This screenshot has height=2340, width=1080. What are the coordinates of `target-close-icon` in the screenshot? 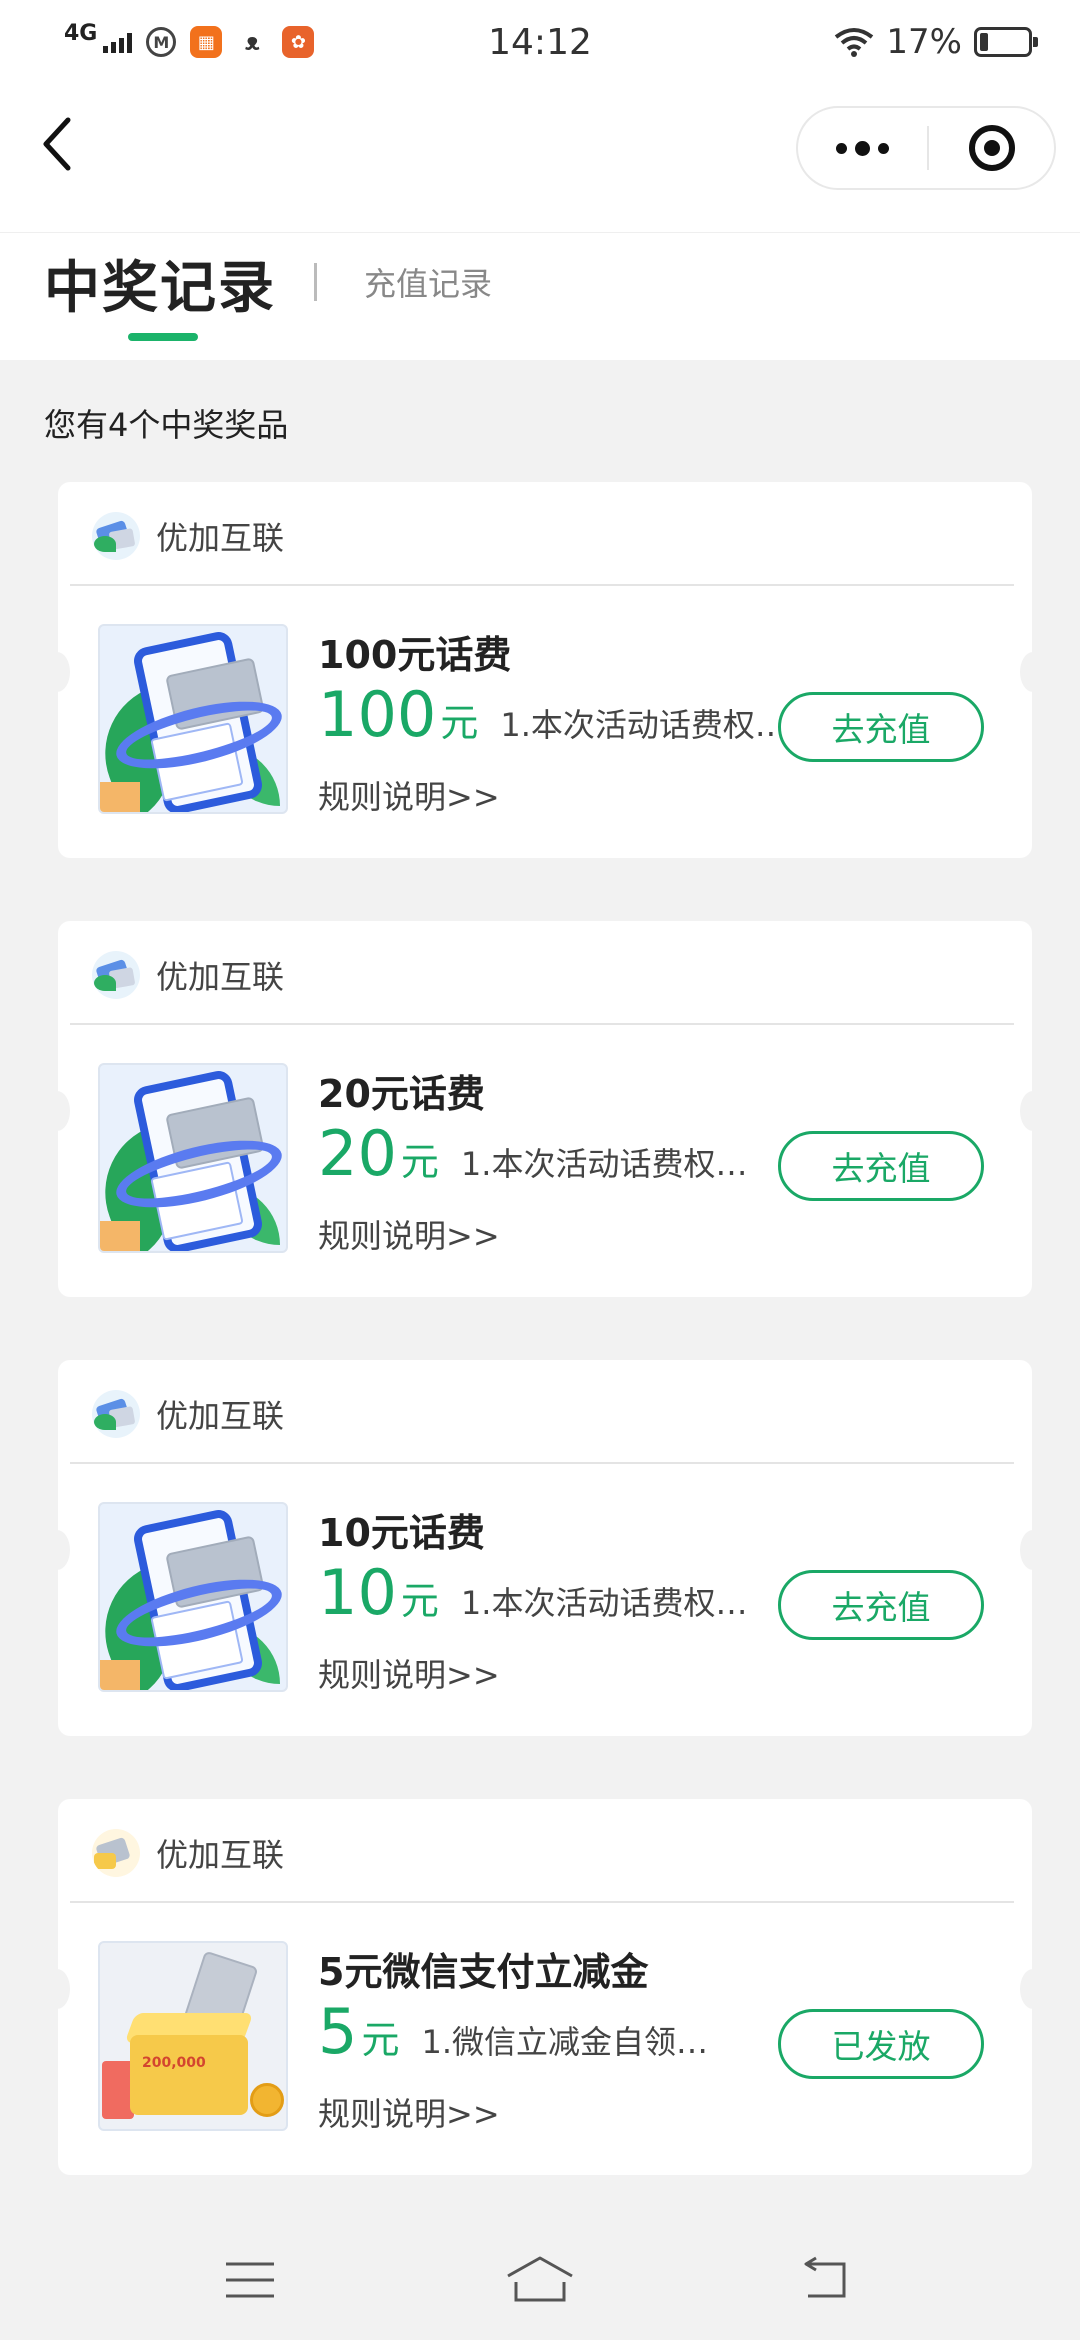 It's located at (991, 148).